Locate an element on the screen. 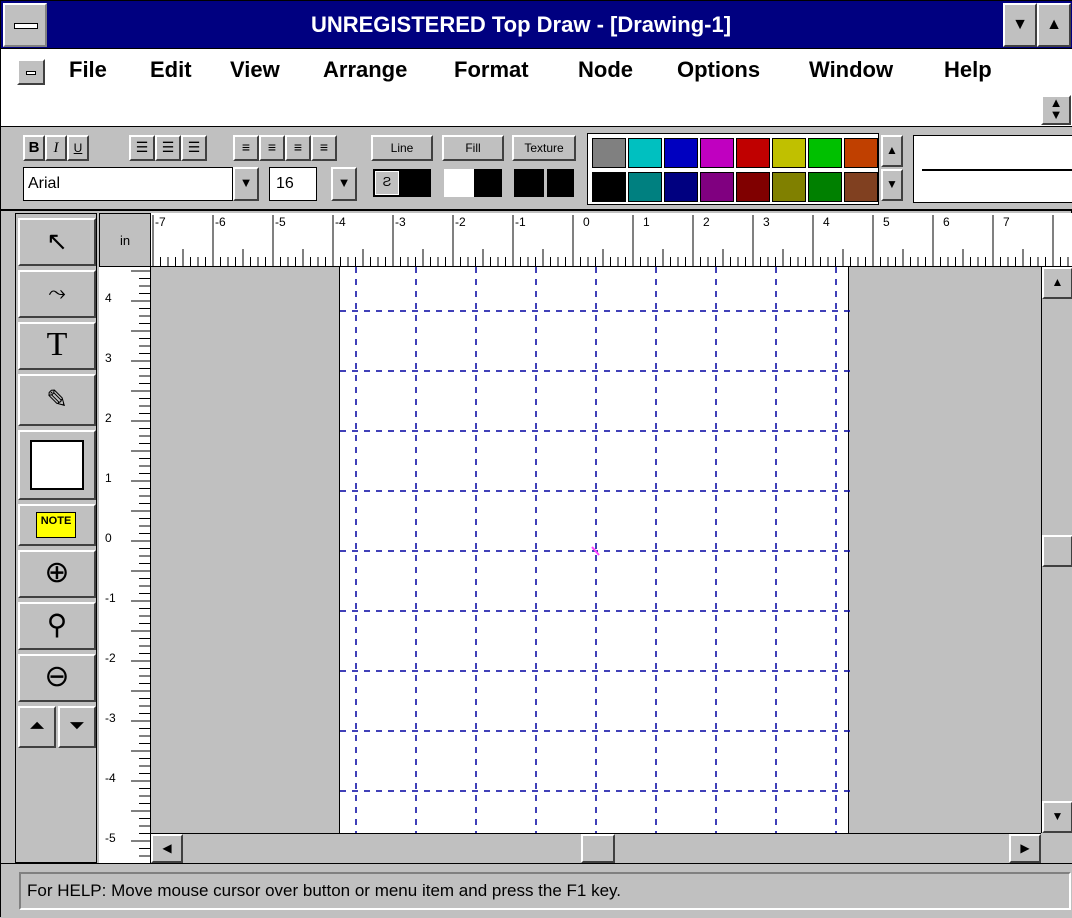  menu-view: View is located at coordinates (255, 70).